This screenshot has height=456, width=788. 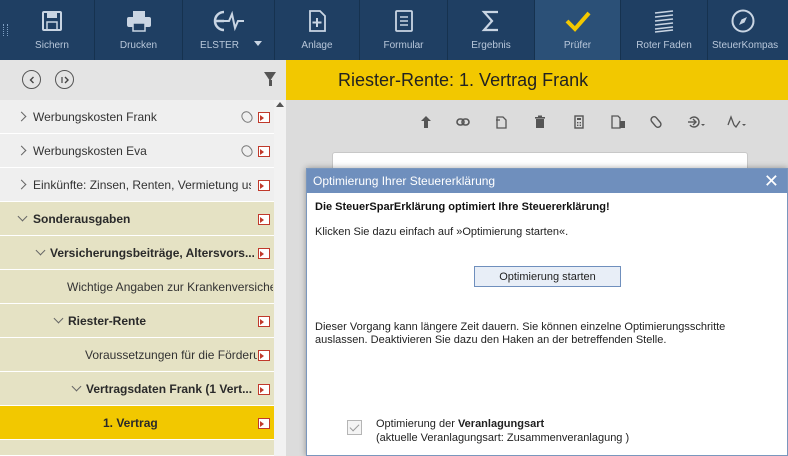 I want to click on checker-button: Prüfer, so click(x=578, y=30).